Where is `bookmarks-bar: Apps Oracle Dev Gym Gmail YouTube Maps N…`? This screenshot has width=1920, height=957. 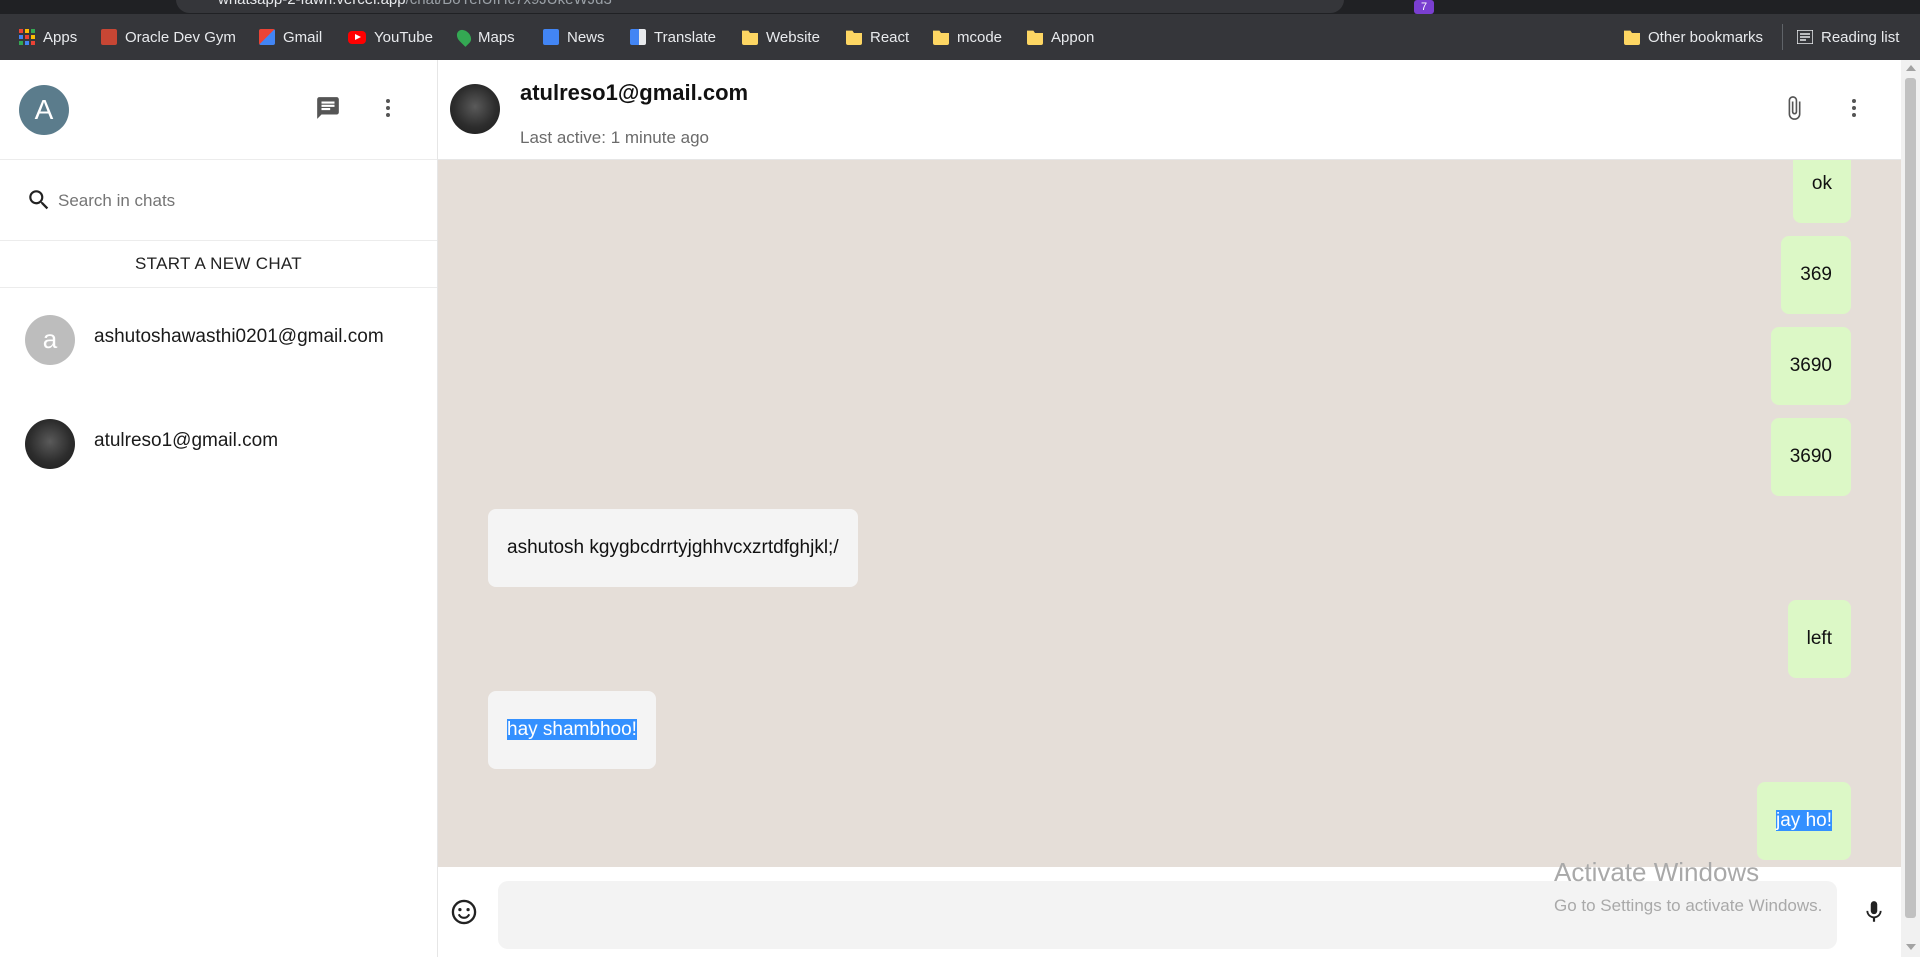 bookmarks-bar: Apps Oracle Dev Gym Gmail YouTube Maps N… is located at coordinates (960, 37).